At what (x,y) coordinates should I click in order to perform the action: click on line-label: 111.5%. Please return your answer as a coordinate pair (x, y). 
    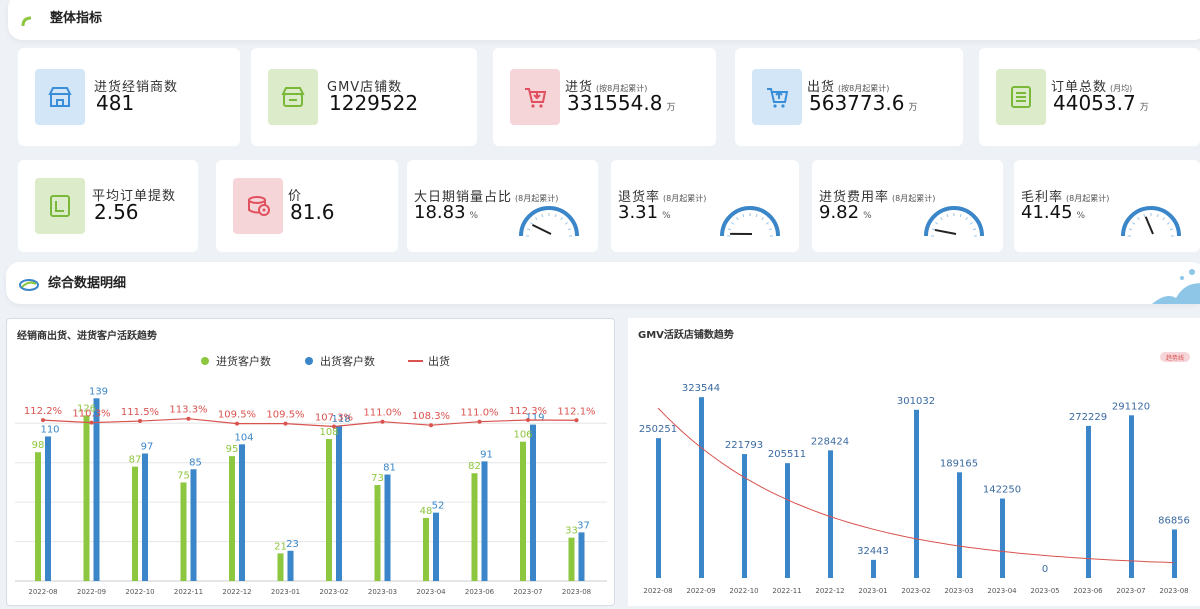
    Looking at the image, I should click on (140, 412).